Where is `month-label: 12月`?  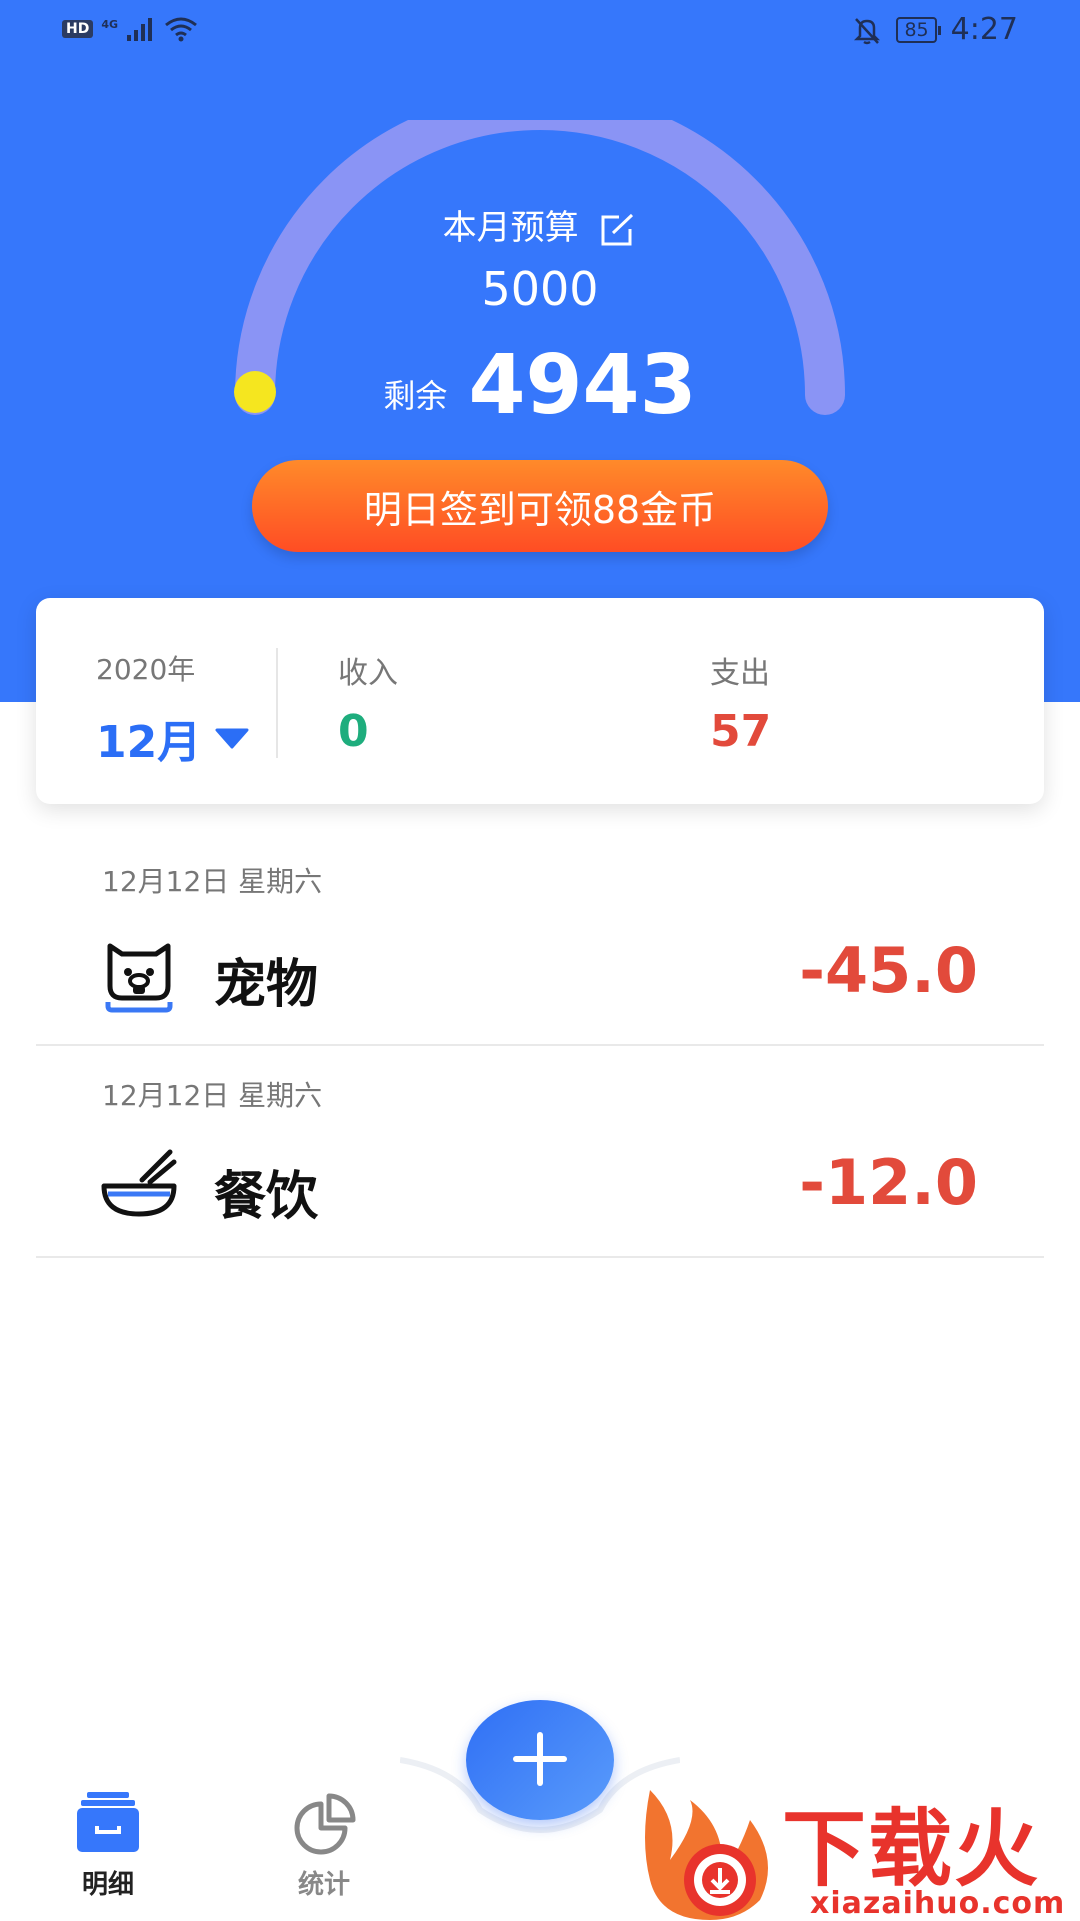 month-label: 12月 is located at coordinates (149, 742).